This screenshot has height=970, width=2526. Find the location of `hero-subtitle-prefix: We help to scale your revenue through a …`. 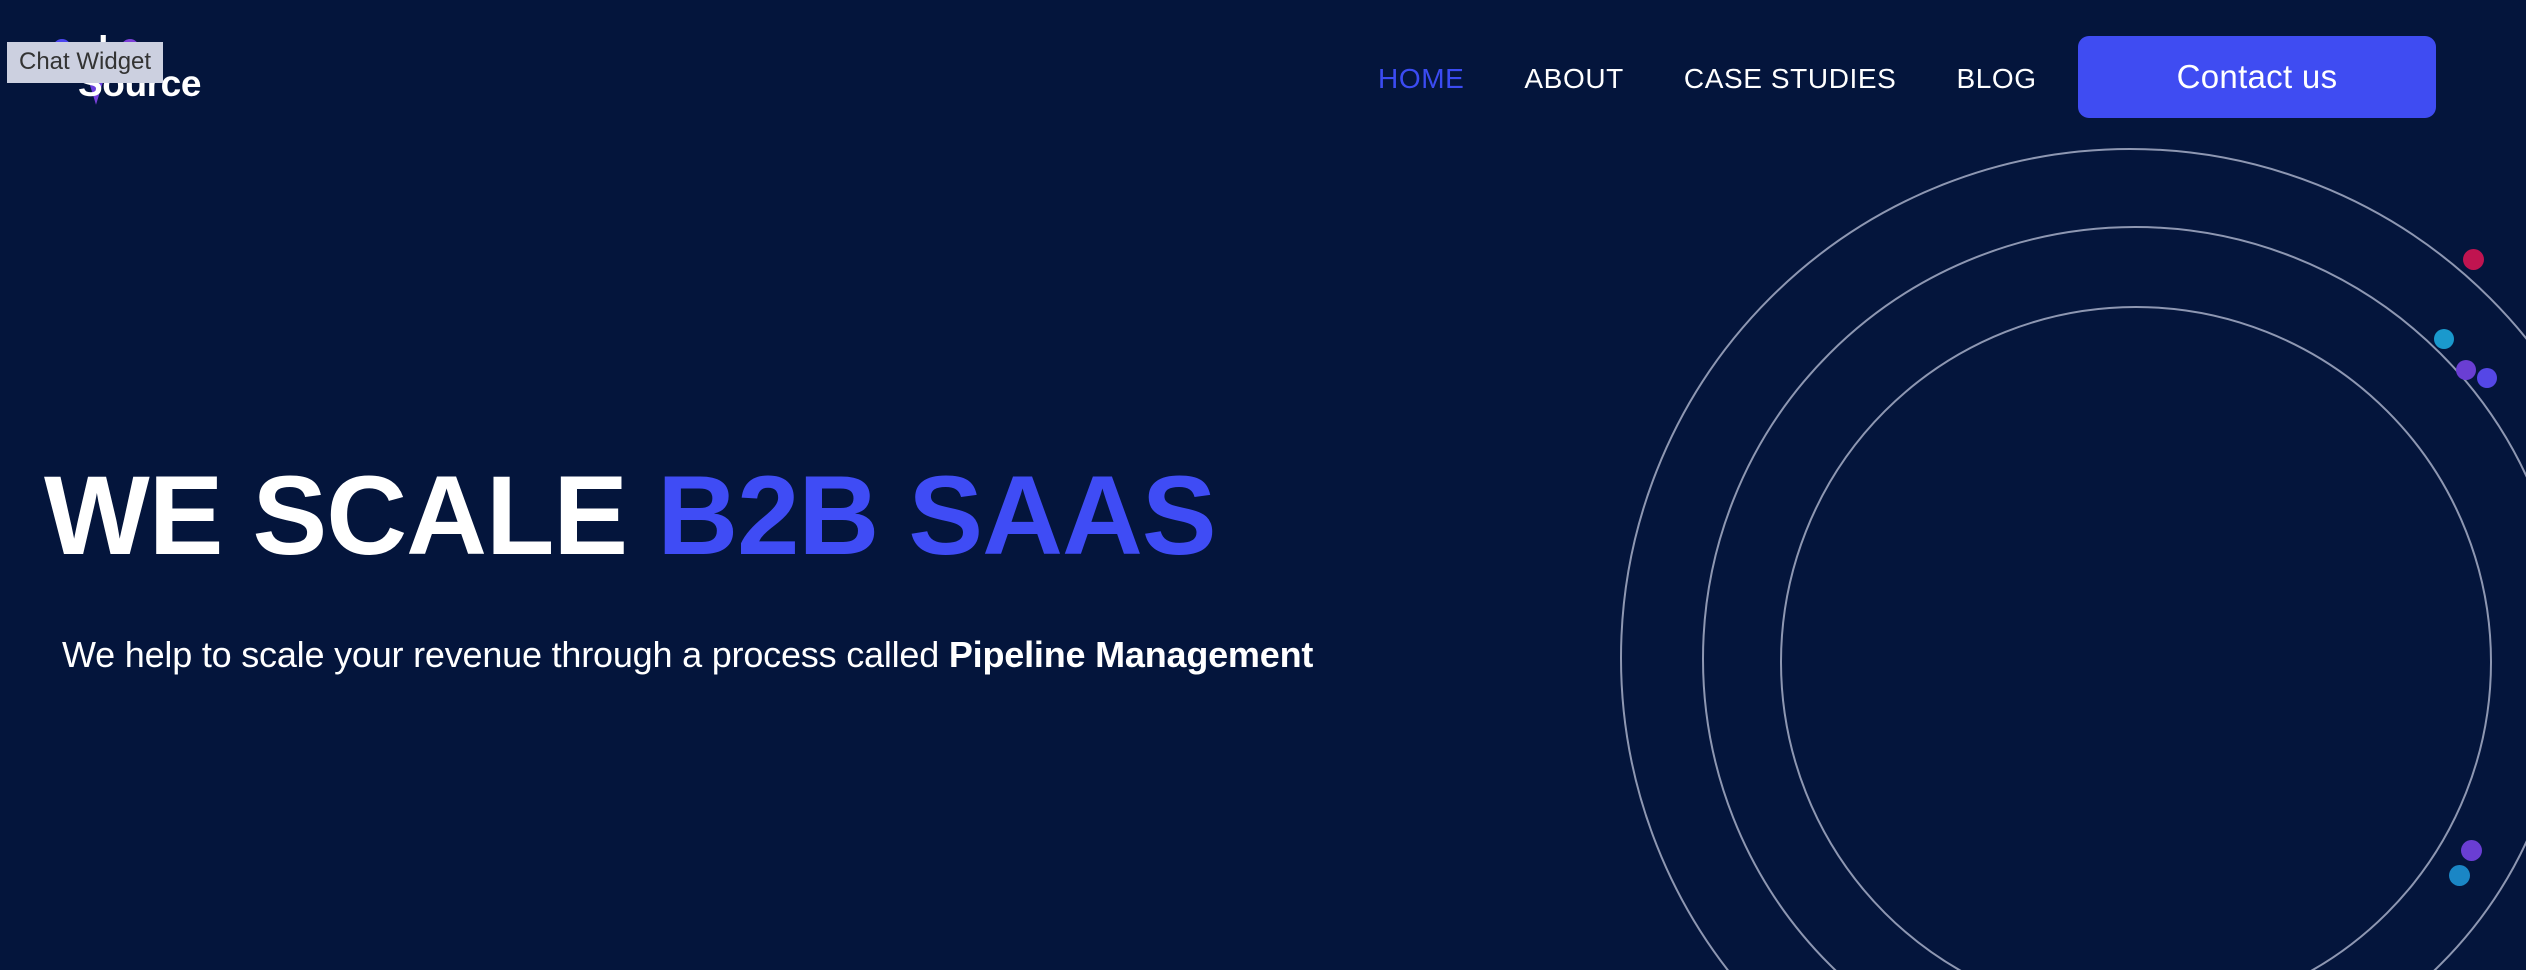

hero-subtitle-prefix: We help to scale your revenue through a … is located at coordinates (505, 654).